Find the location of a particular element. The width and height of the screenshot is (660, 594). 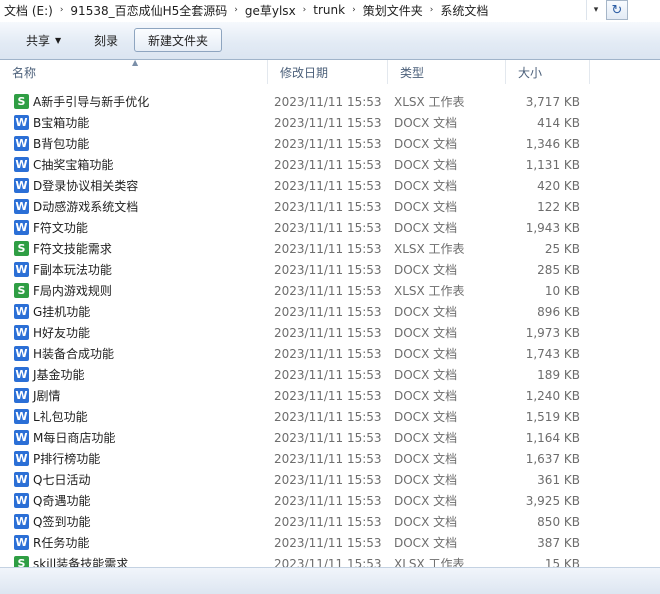

file-size: 420 KB is located at coordinates (558, 185).